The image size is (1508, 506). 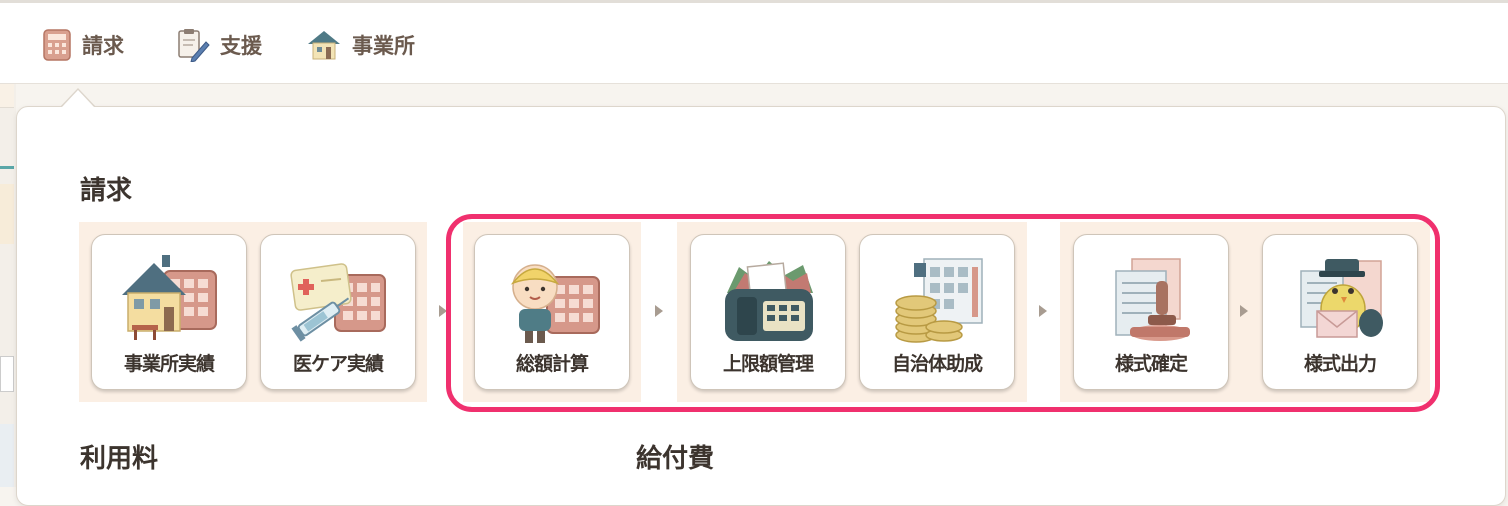 I want to click on card-label: 医ケア実績, so click(x=338, y=364).